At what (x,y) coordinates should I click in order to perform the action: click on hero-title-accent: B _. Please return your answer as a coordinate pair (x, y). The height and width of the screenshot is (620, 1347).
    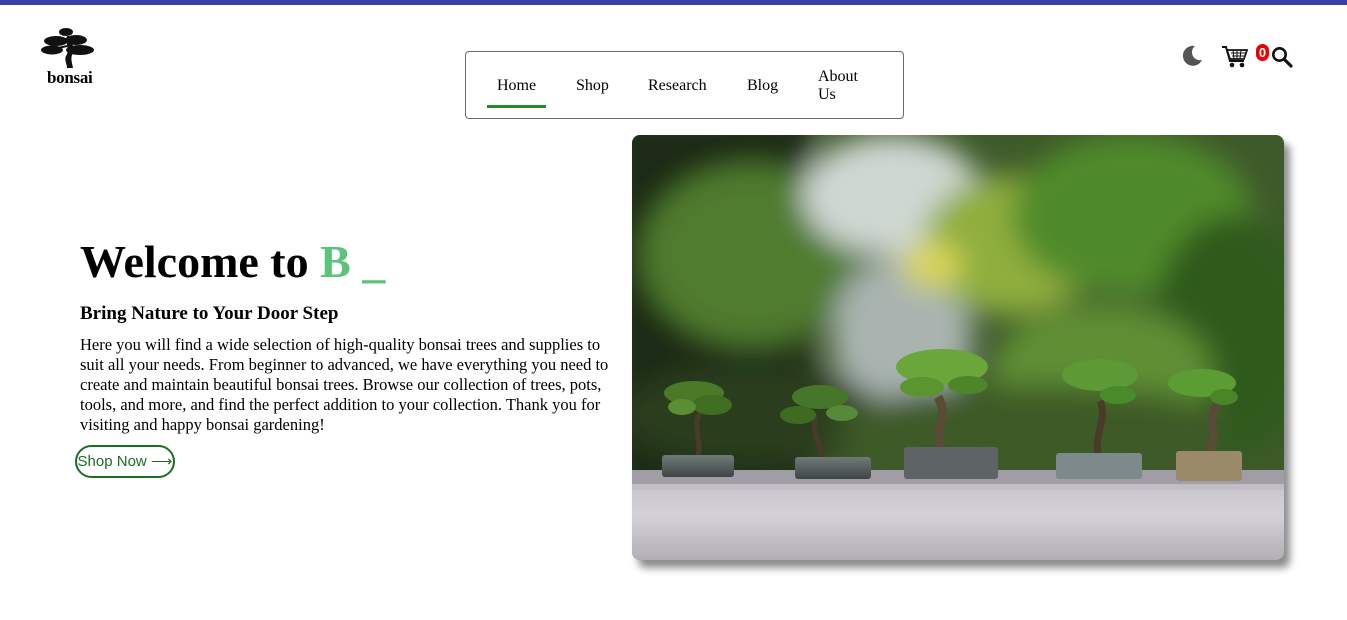
    Looking at the image, I should click on (353, 261).